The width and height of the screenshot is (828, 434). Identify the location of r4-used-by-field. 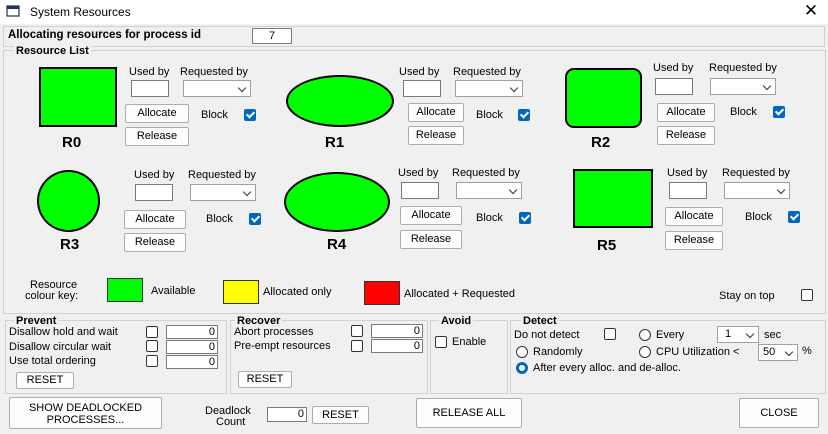
(420, 190).